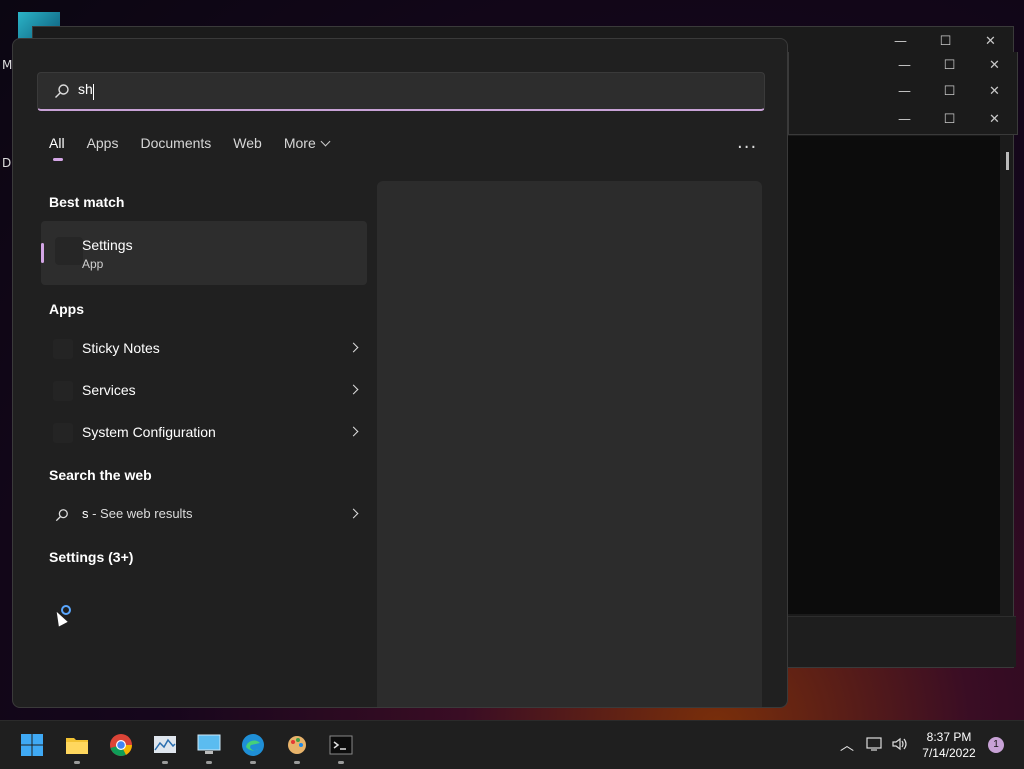  What do you see at coordinates (77, 745) in the screenshot?
I see `file-explorer-icon` at bounding box center [77, 745].